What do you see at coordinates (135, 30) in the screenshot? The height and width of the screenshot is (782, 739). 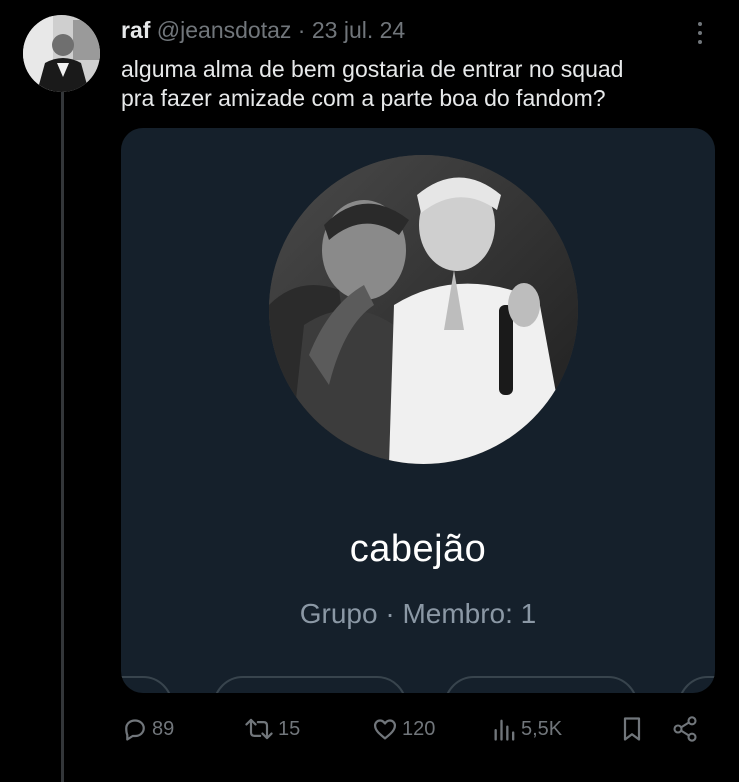 I see `author-name: raf` at bounding box center [135, 30].